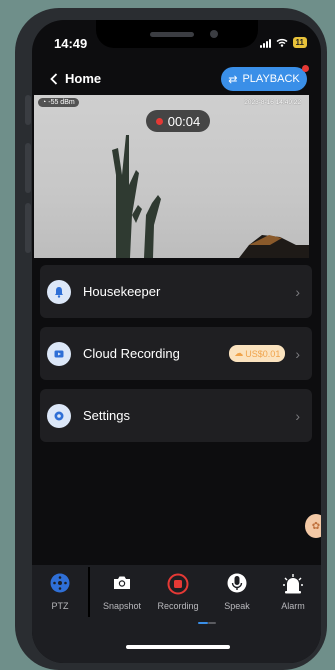  I want to click on menu-label-cloud-recording: Cloud Recording, so click(131, 353).